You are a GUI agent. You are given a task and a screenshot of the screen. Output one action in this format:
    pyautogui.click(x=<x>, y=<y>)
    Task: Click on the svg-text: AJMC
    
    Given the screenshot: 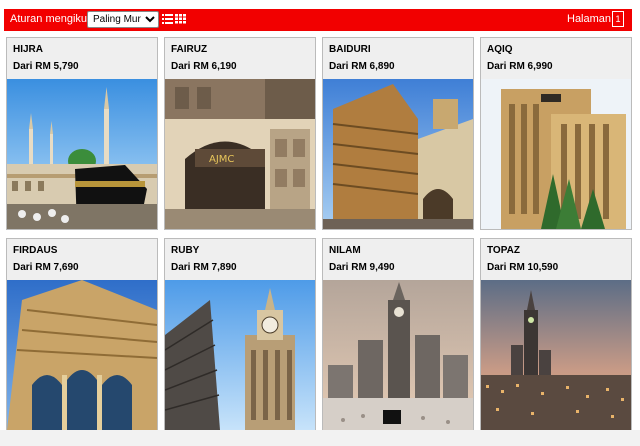 What is the action you would take?
    pyautogui.click(x=221, y=159)
    